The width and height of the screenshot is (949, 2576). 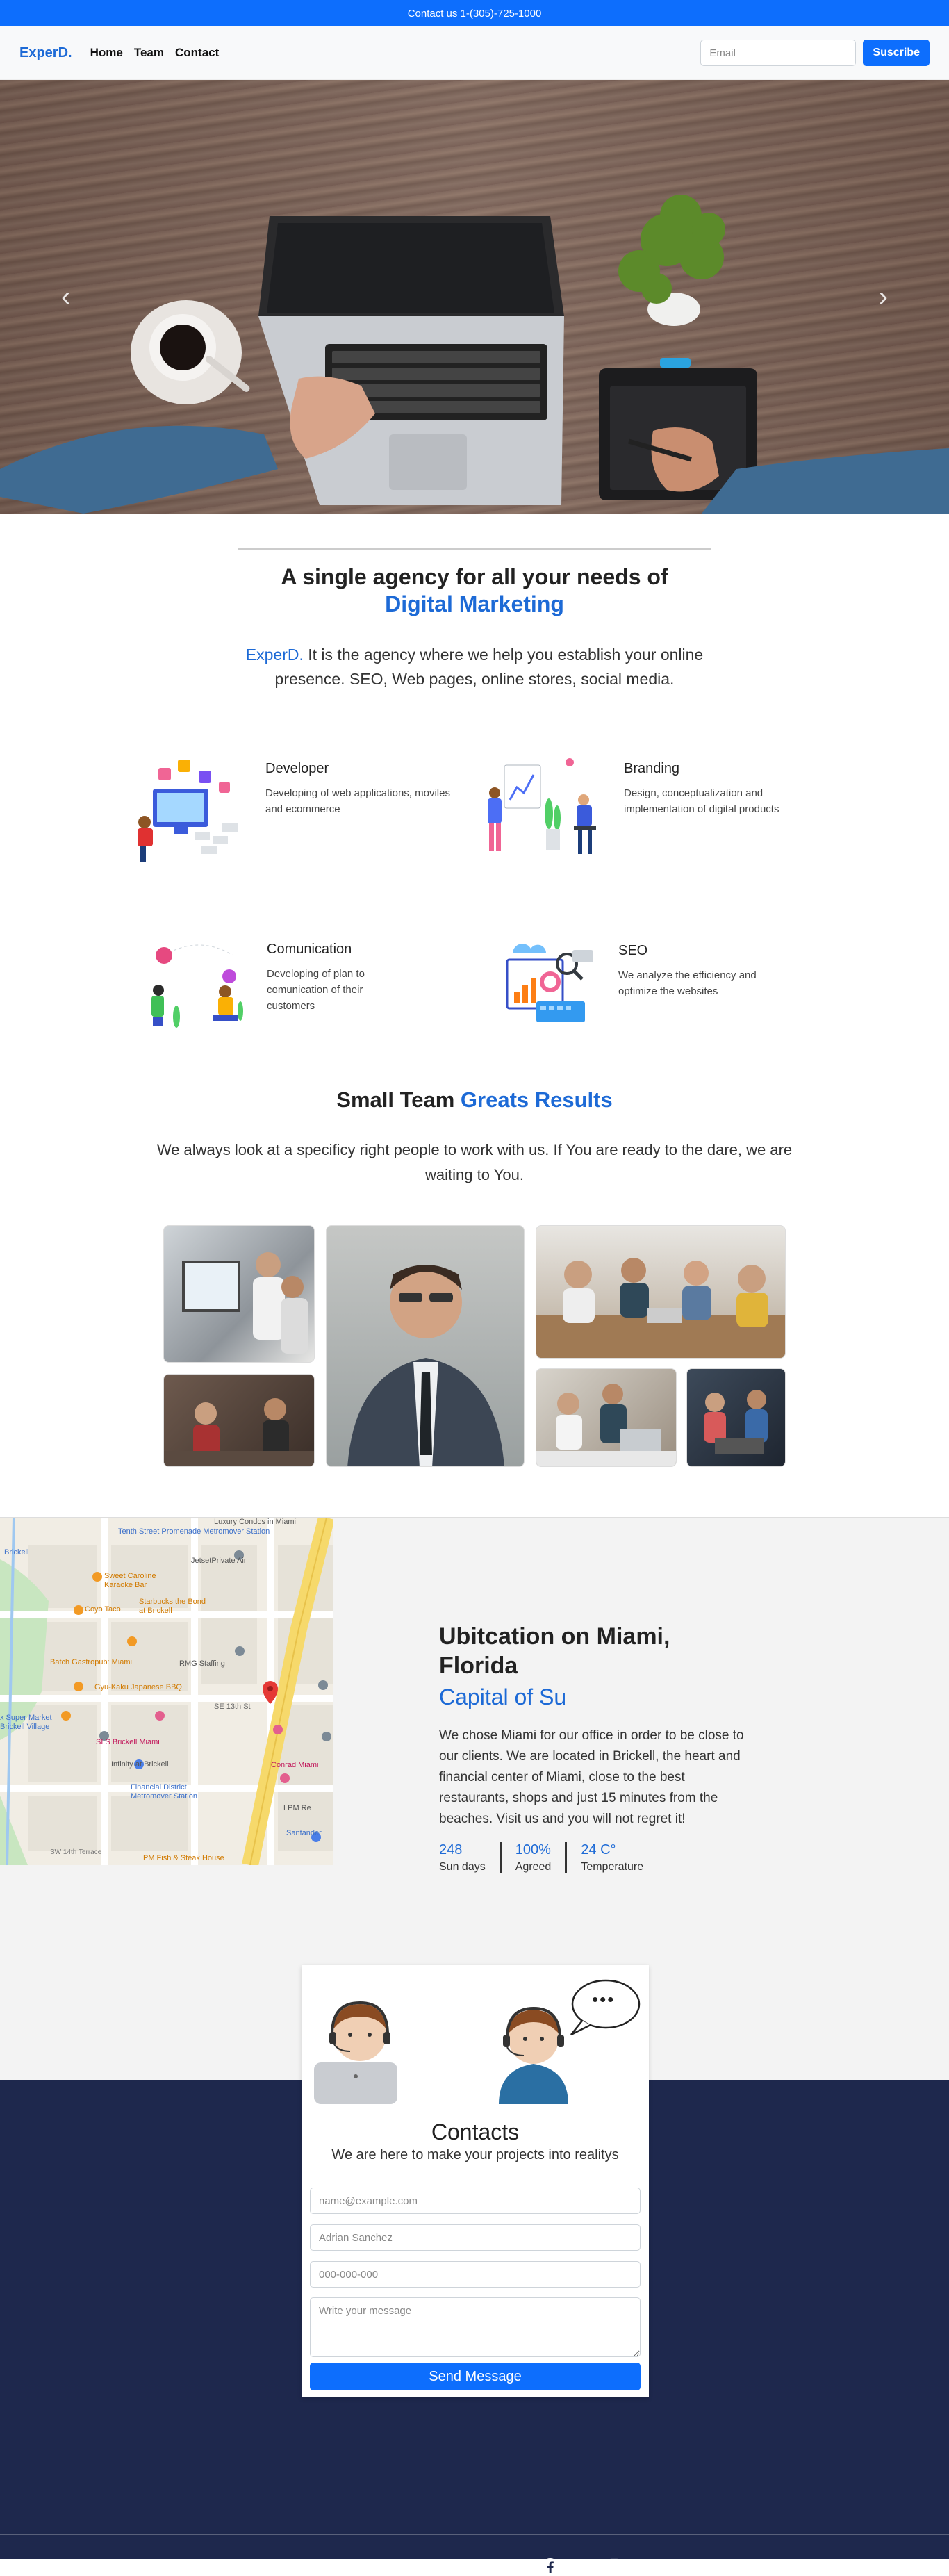 I want to click on stat-temperature: 24 C° Temperature, so click(x=619, y=1857).